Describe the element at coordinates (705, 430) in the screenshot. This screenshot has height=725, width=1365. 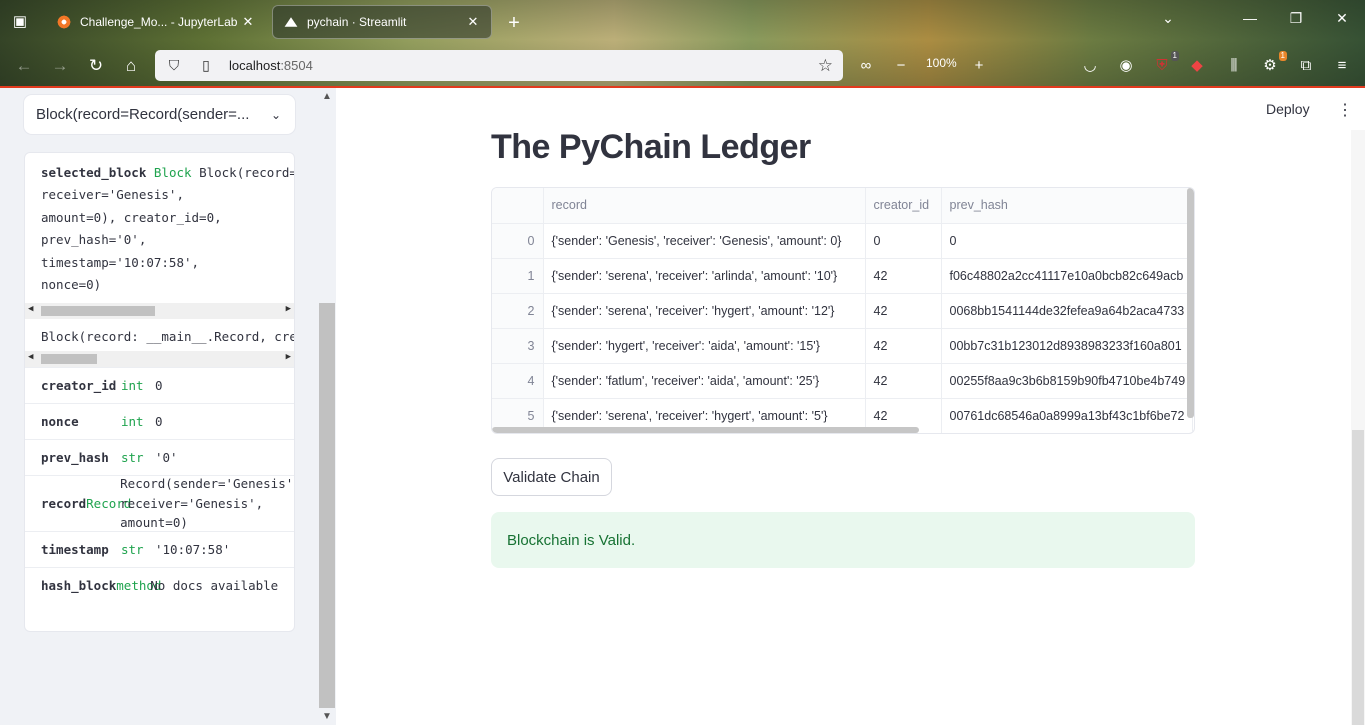
I see `table-horizontal-scrollbar` at that location.